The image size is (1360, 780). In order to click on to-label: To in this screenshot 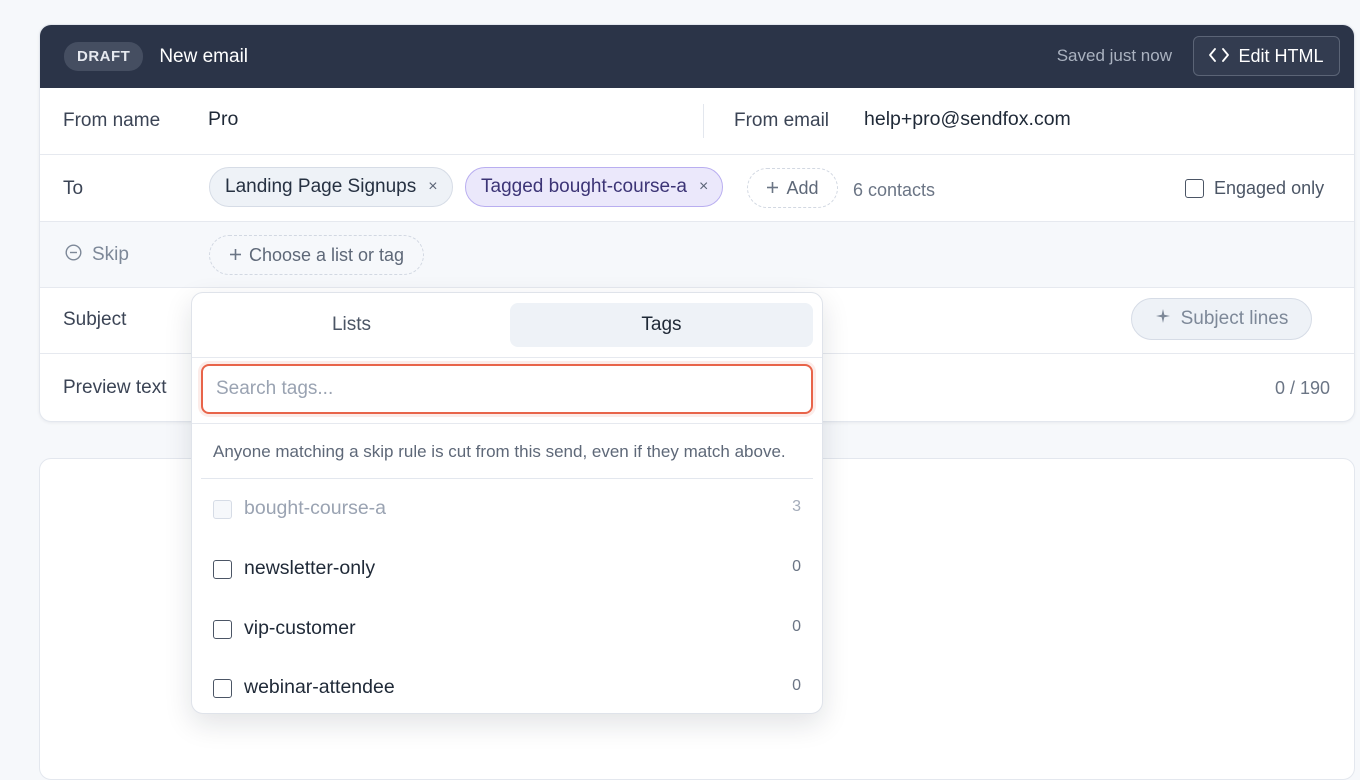, I will do `click(73, 188)`.